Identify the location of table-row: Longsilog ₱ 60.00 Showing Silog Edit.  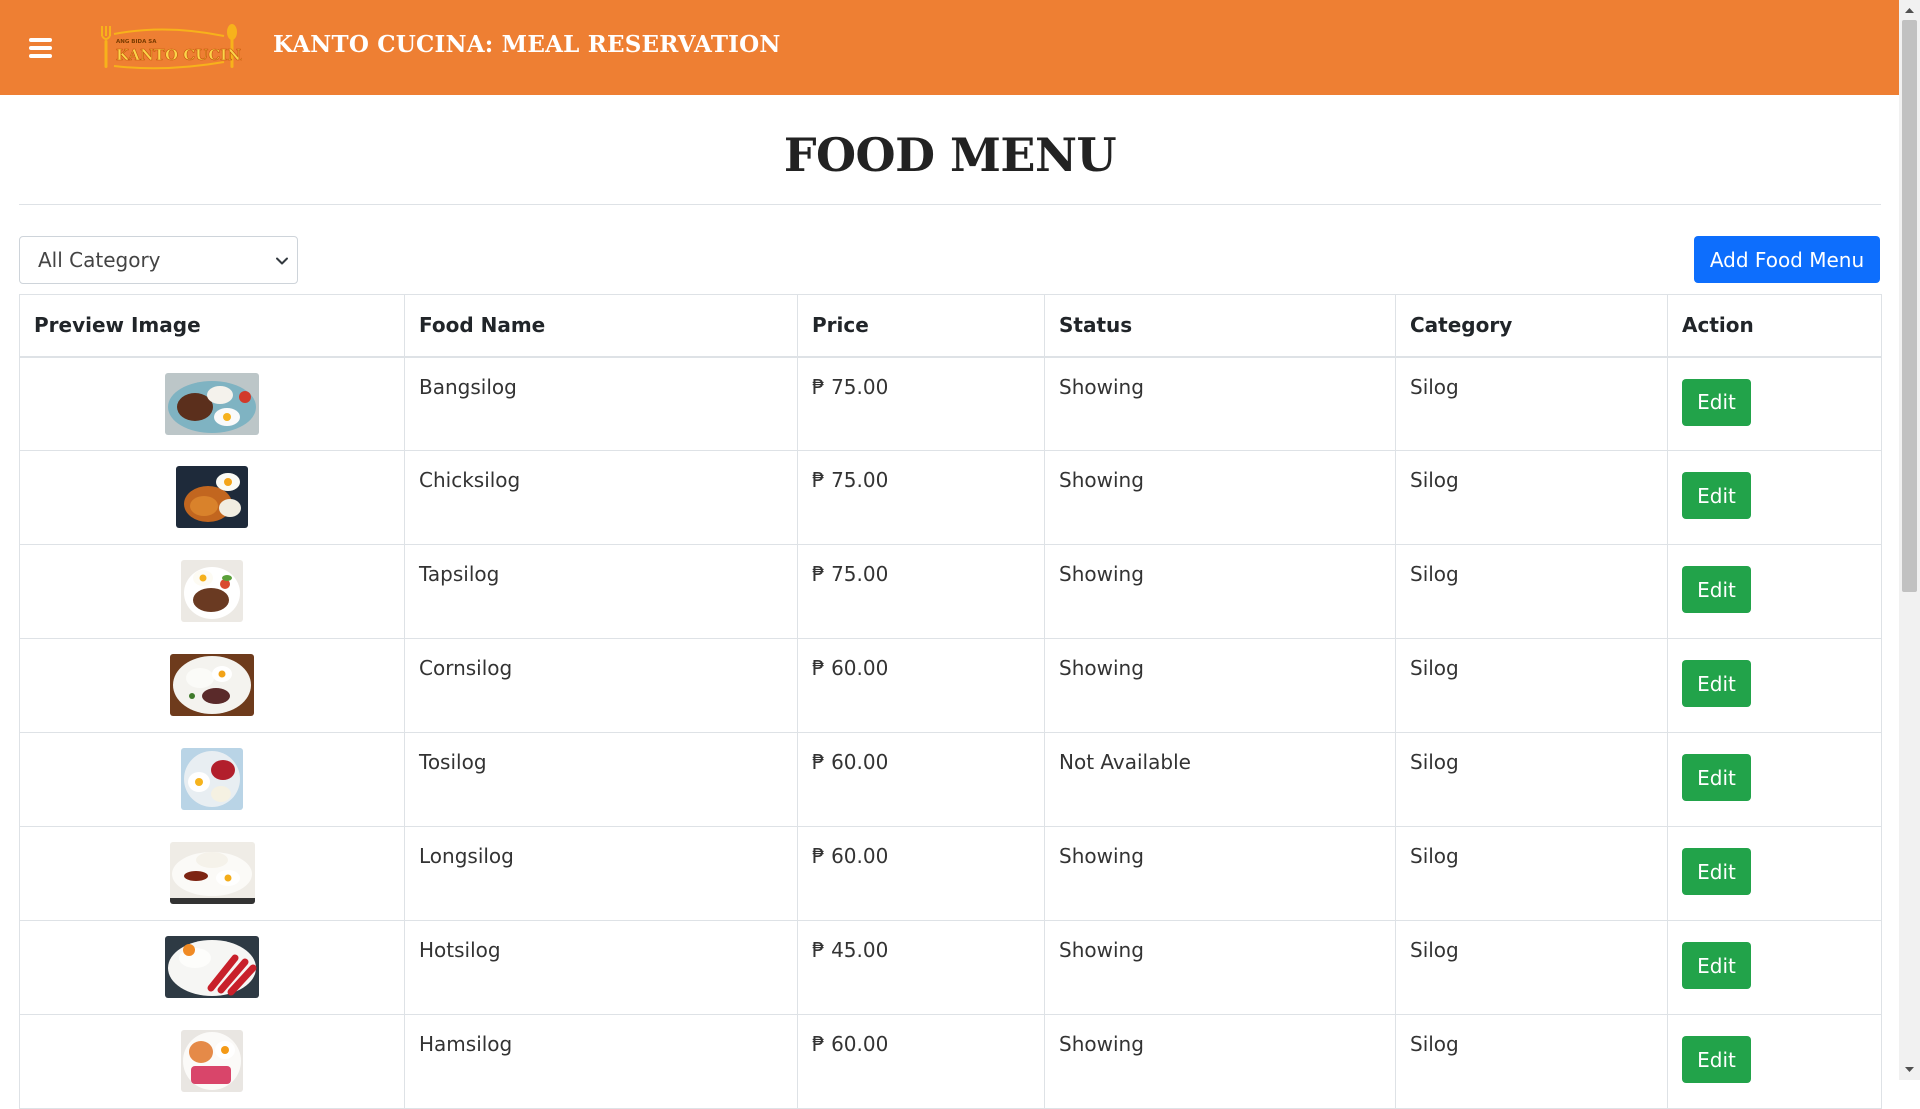
(950, 873).